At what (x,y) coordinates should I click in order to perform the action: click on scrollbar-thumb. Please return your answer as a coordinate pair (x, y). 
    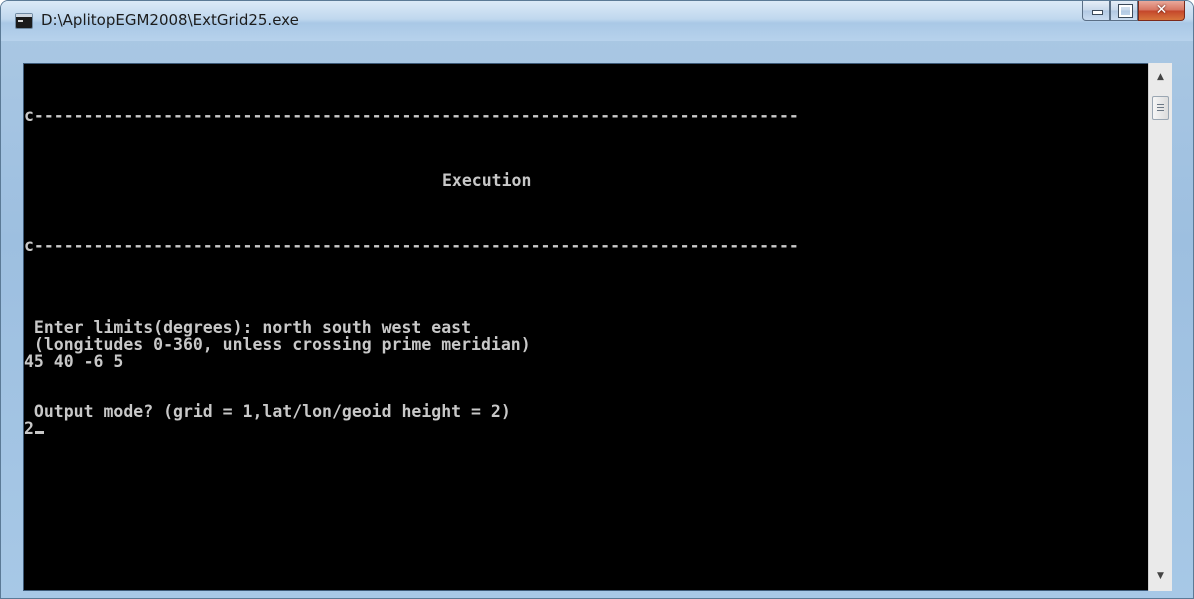
    Looking at the image, I should click on (1160, 108).